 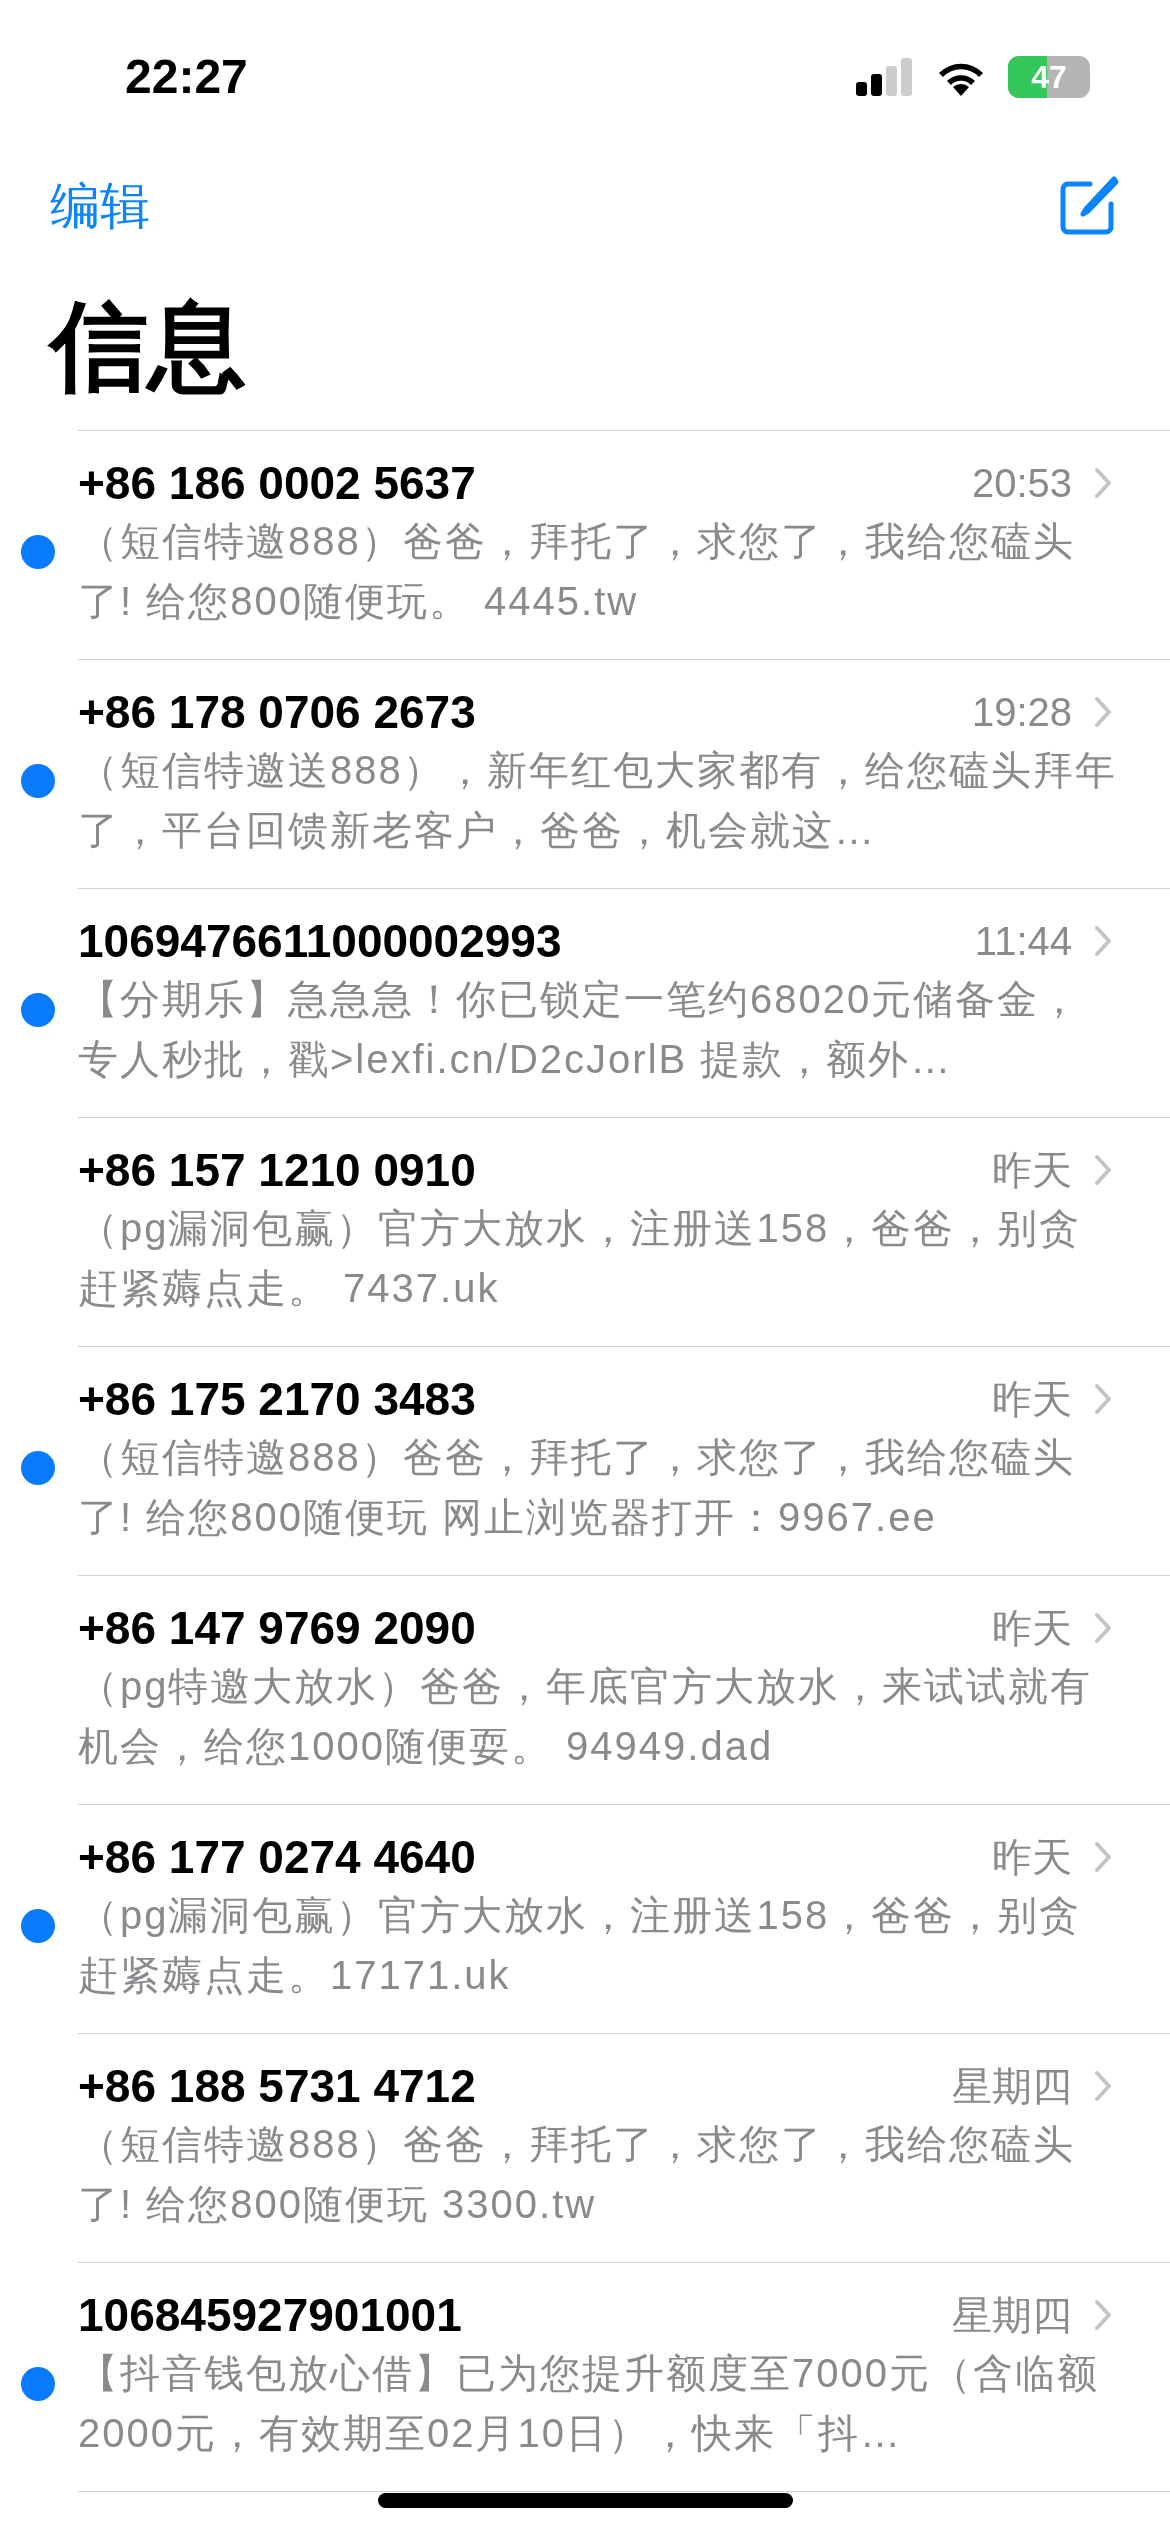 I want to click on message-time: 19:28, so click(x=1021, y=712).